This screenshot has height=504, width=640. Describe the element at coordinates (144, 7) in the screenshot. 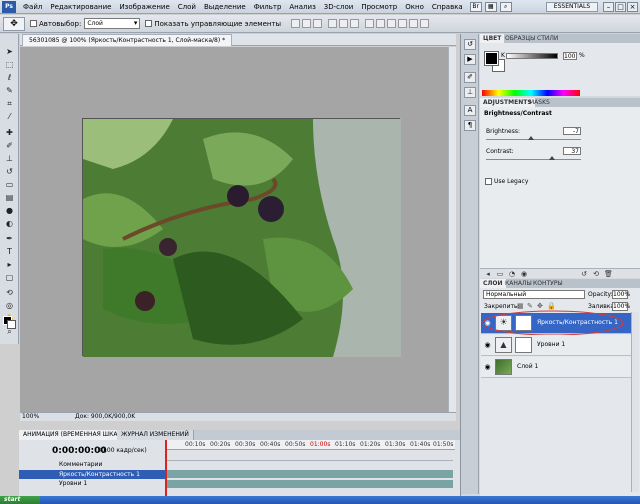

I see `menu-image: Изображение` at that location.